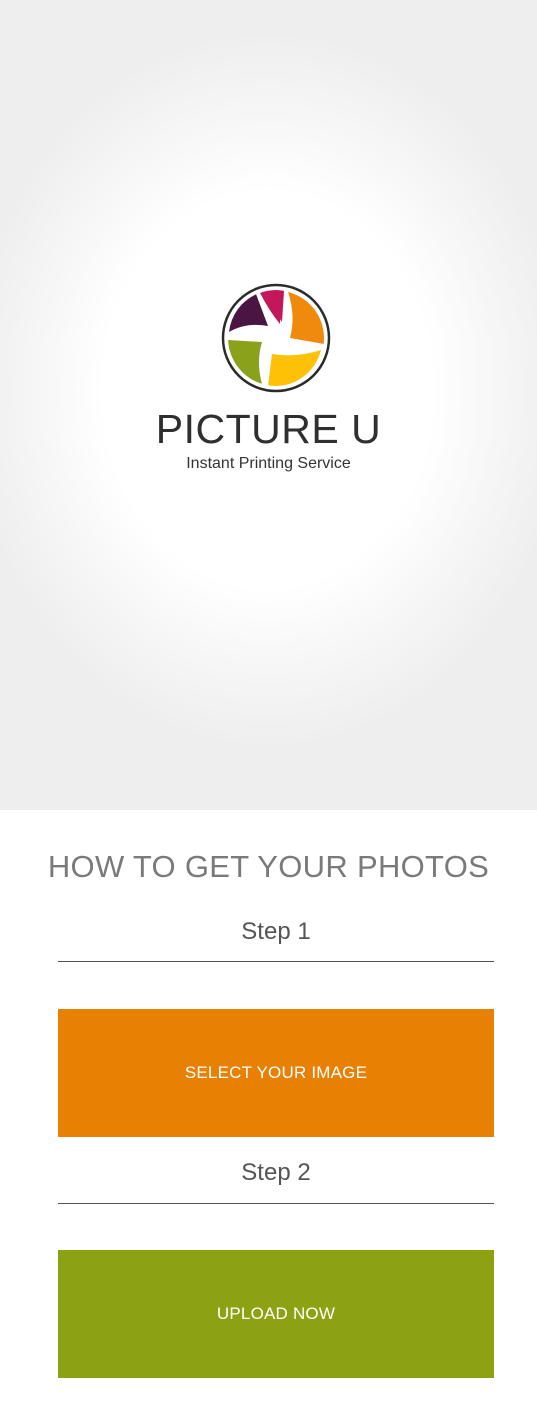  I want to click on how-to-title: HOW TO GET YOUR PHOTOS, so click(268, 866).